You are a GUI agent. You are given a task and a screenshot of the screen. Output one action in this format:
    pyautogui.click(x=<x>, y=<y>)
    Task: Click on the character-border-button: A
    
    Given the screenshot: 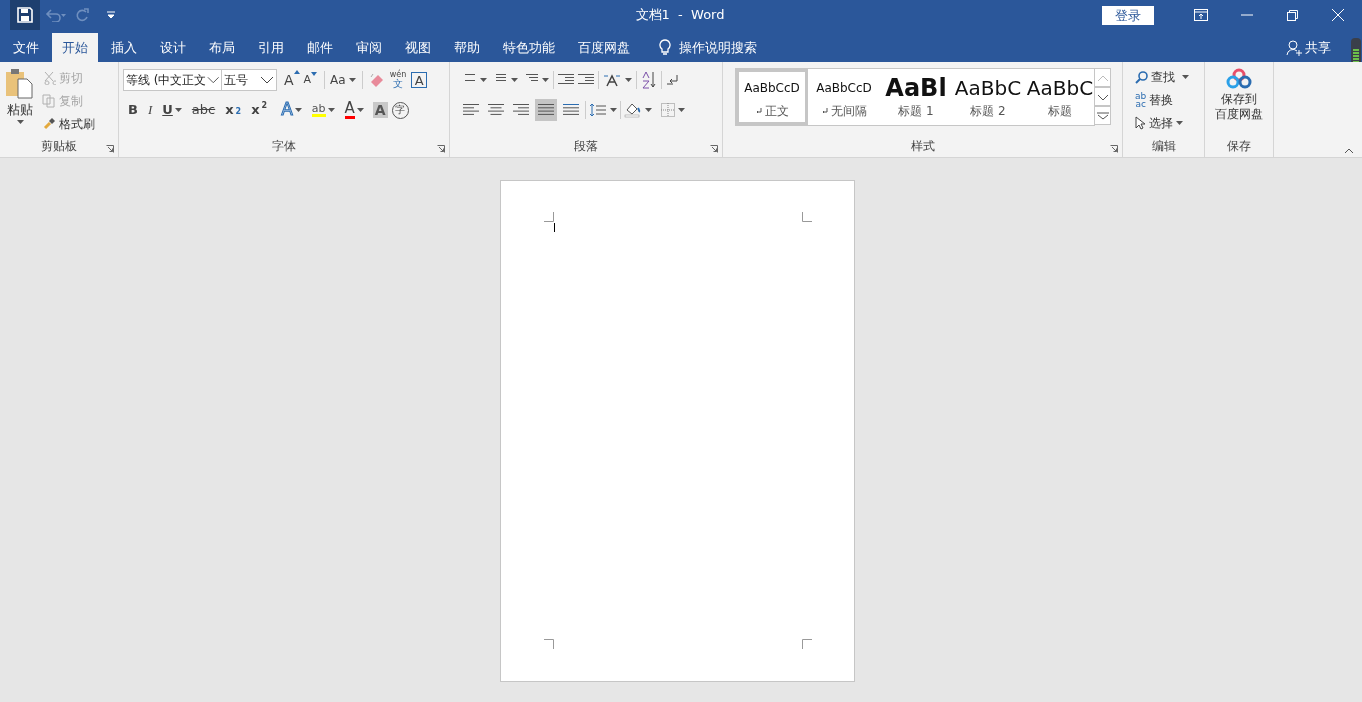 What is the action you would take?
    pyautogui.click(x=419, y=80)
    